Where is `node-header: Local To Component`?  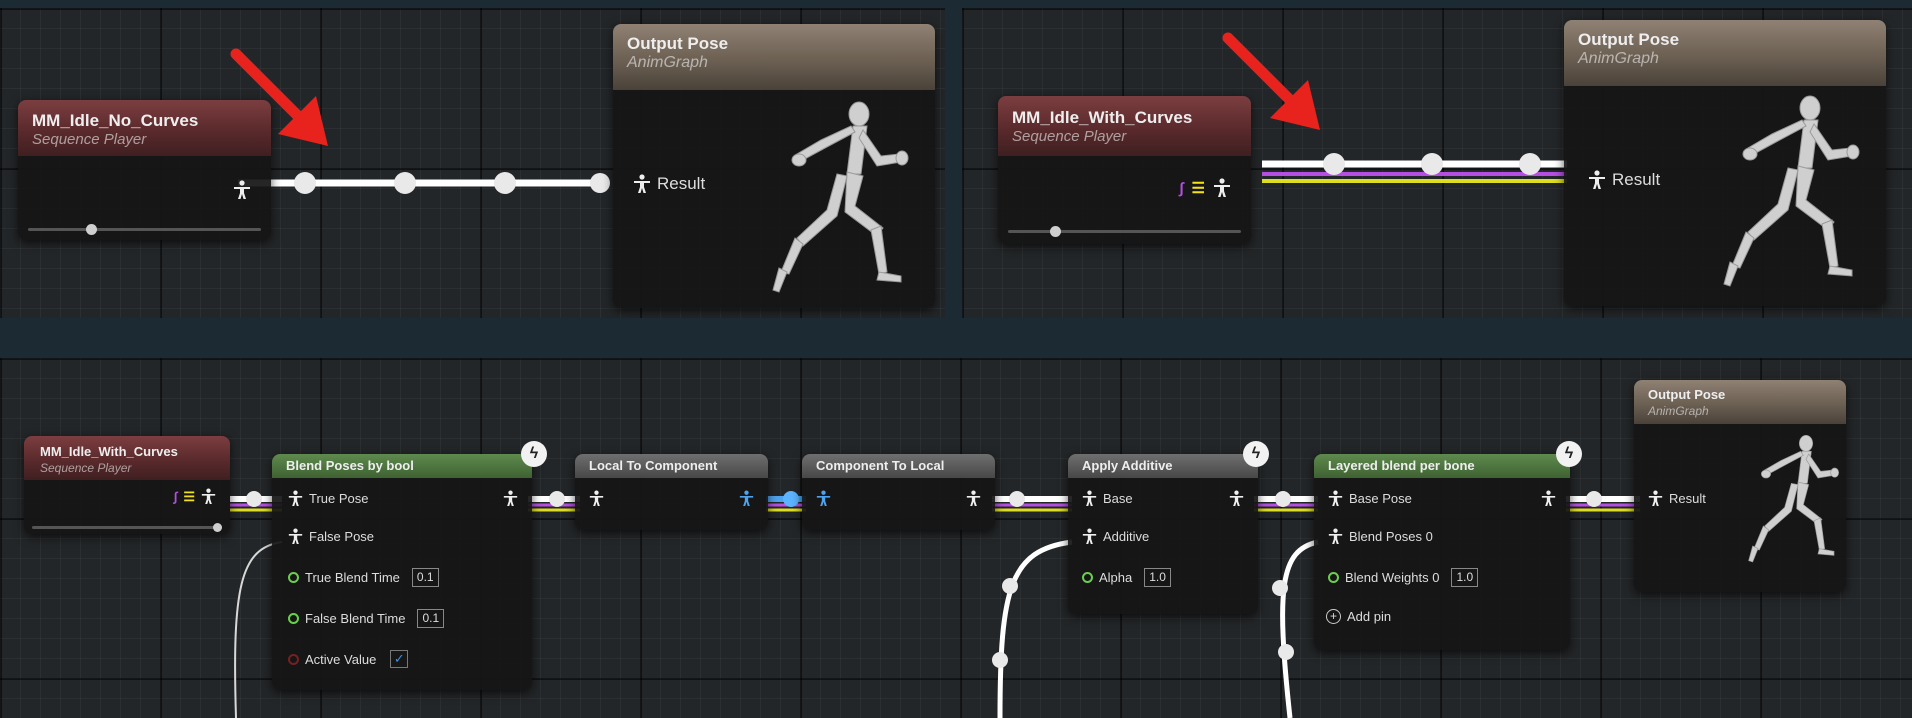
node-header: Local To Component is located at coordinates (671, 466).